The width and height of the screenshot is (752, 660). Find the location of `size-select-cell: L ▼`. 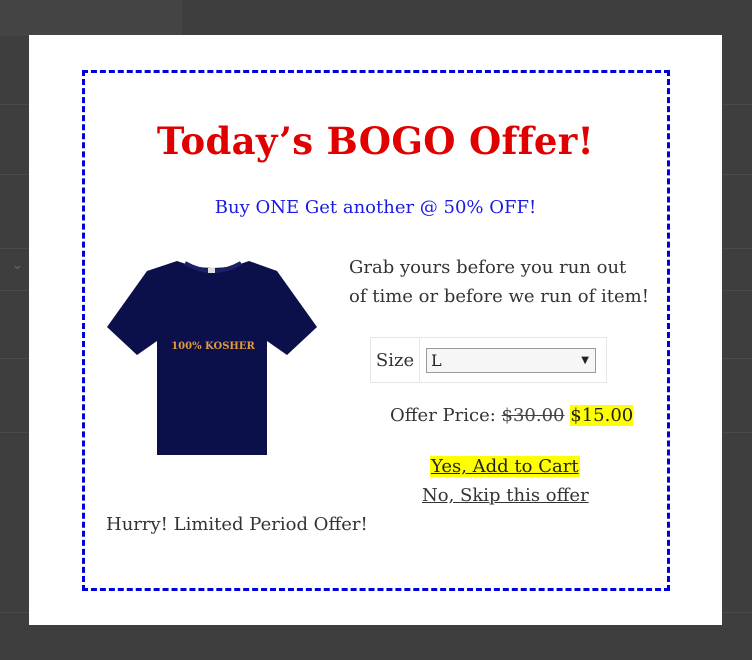

size-select-cell: L ▼ is located at coordinates (513, 360).